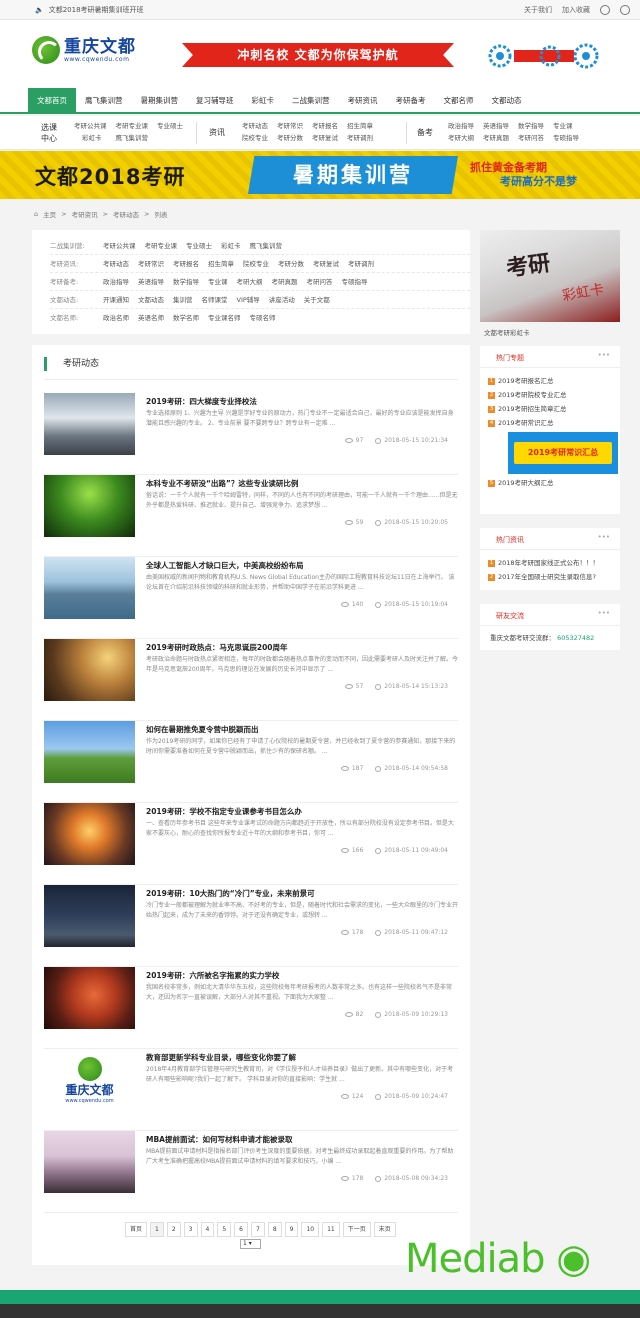 This screenshot has height=1318, width=640. What do you see at coordinates (151, 318) in the screenshot?
I see `filter-link: 英语名师` at bounding box center [151, 318].